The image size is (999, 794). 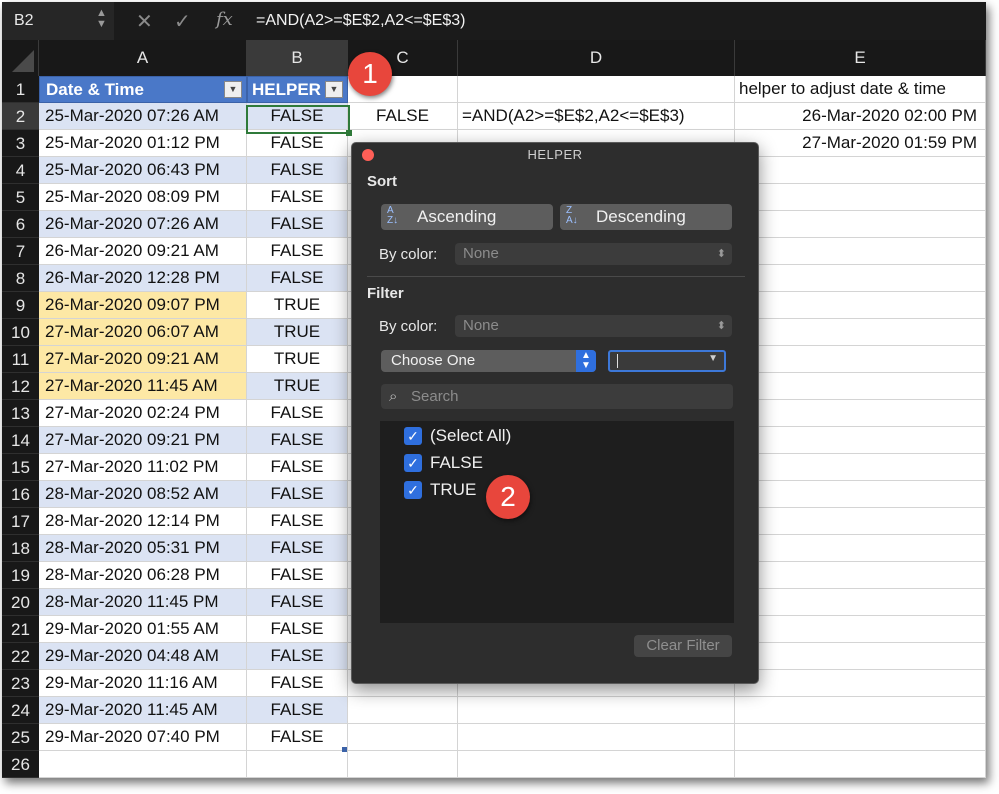 What do you see at coordinates (143, 440) in the screenshot?
I see `date-time-cell: 27-Mar-2020 09:21 PM` at bounding box center [143, 440].